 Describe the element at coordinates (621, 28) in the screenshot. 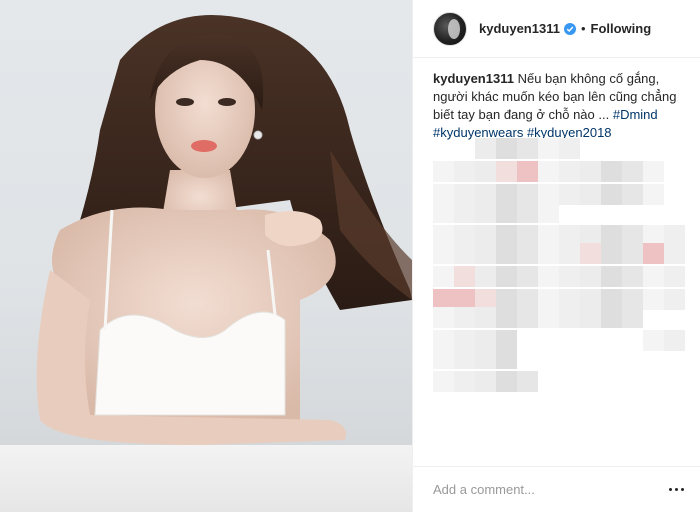

I see `following-button: Following` at that location.